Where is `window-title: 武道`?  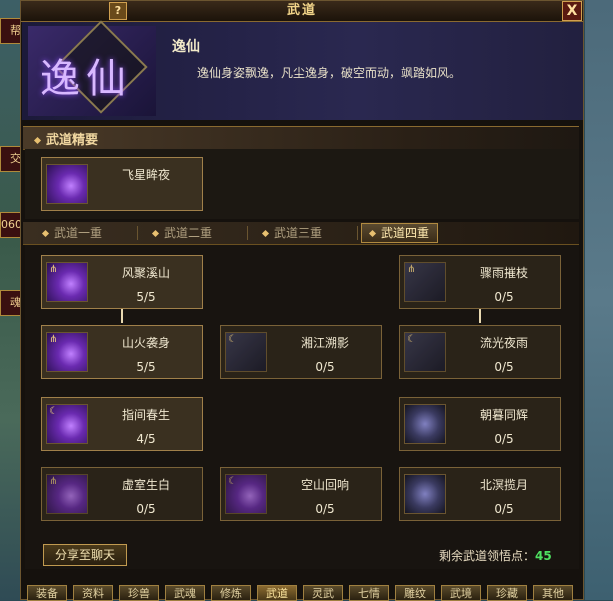 window-title: 武道 is located at coordinates (301, 10).